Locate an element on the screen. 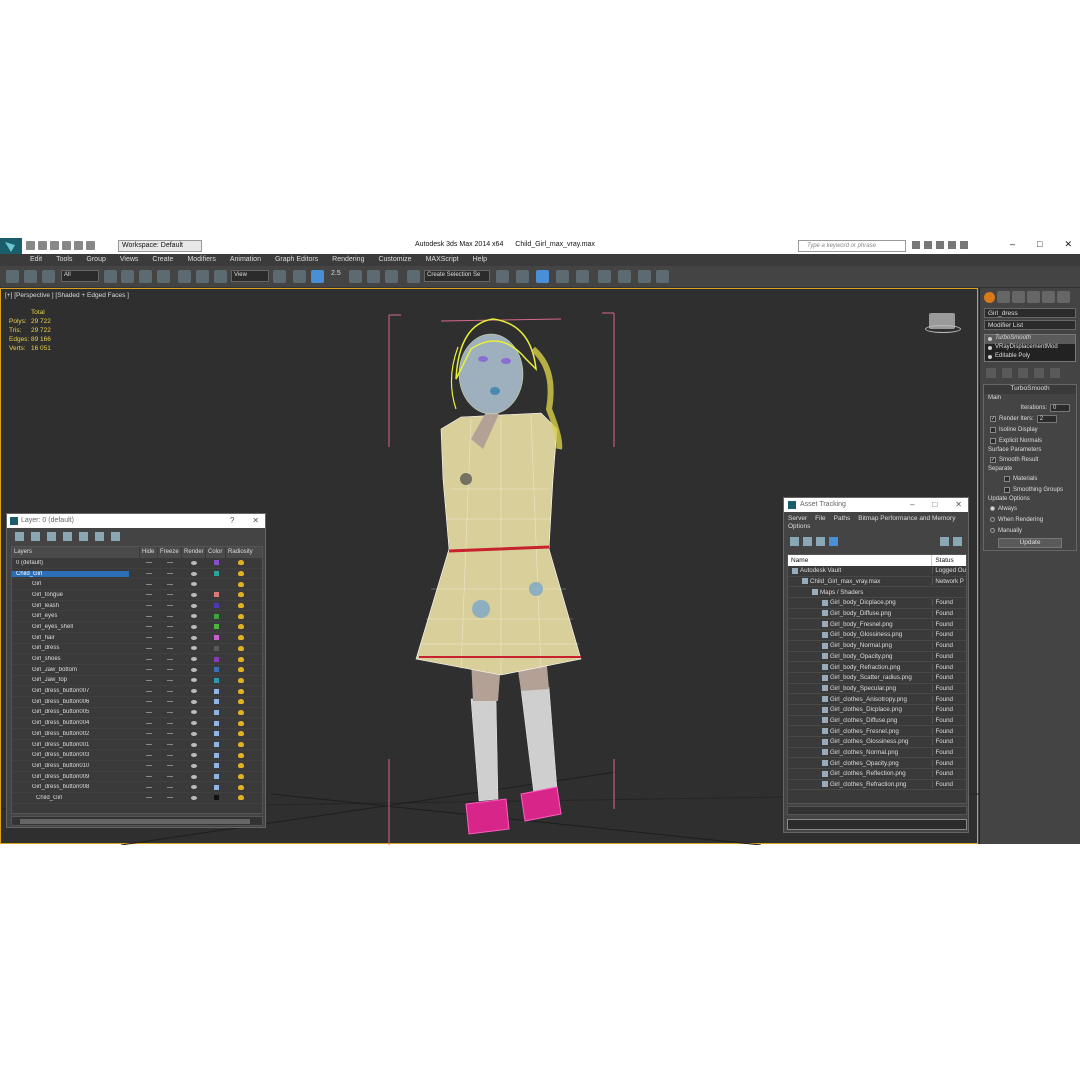 Image resolution: width=1080 pixels, height=1080 pixels. angle-snap-icon is located at coordinates (355, 276).